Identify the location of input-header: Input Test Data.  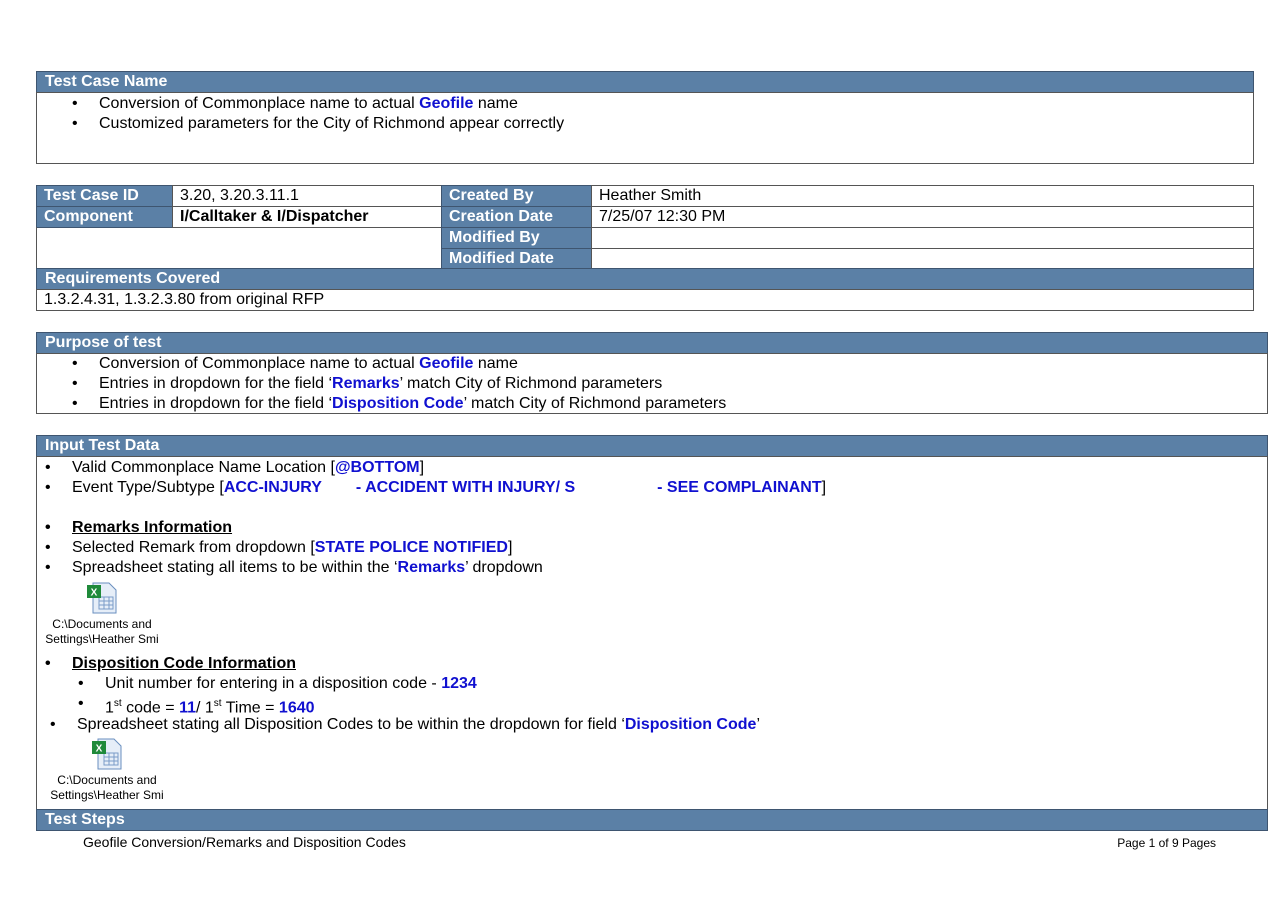
(652, 446).